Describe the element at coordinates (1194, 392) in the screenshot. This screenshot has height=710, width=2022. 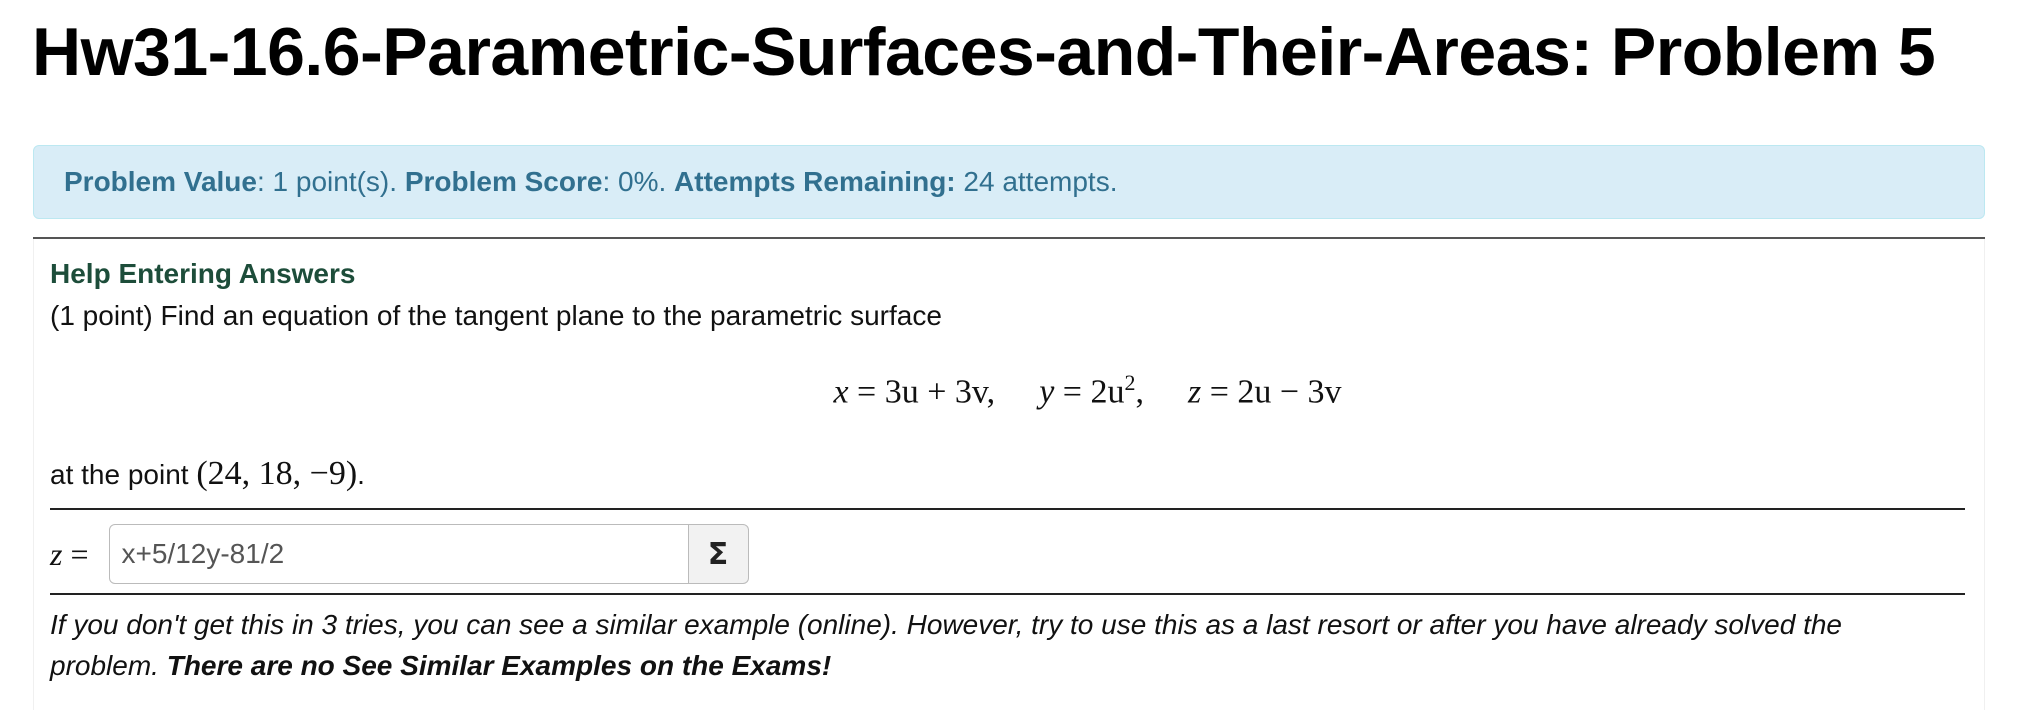
I see `eq-z-var: z` at that location.